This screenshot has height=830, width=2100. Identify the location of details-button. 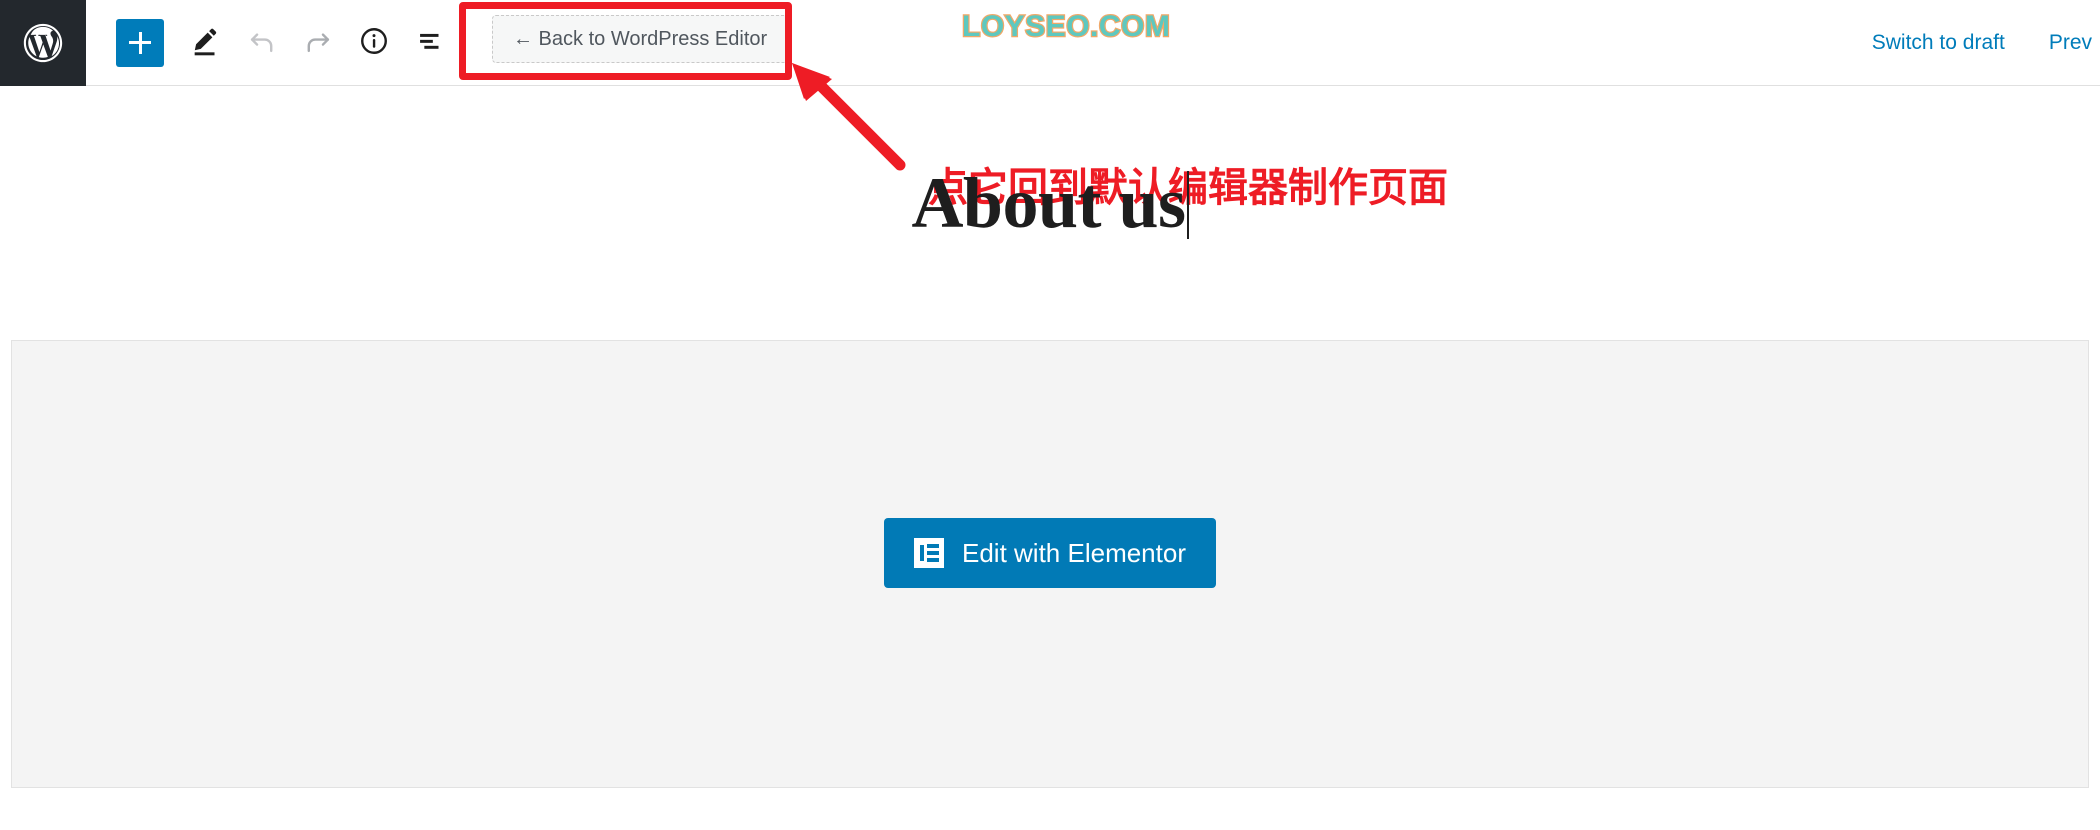
(374, 43).